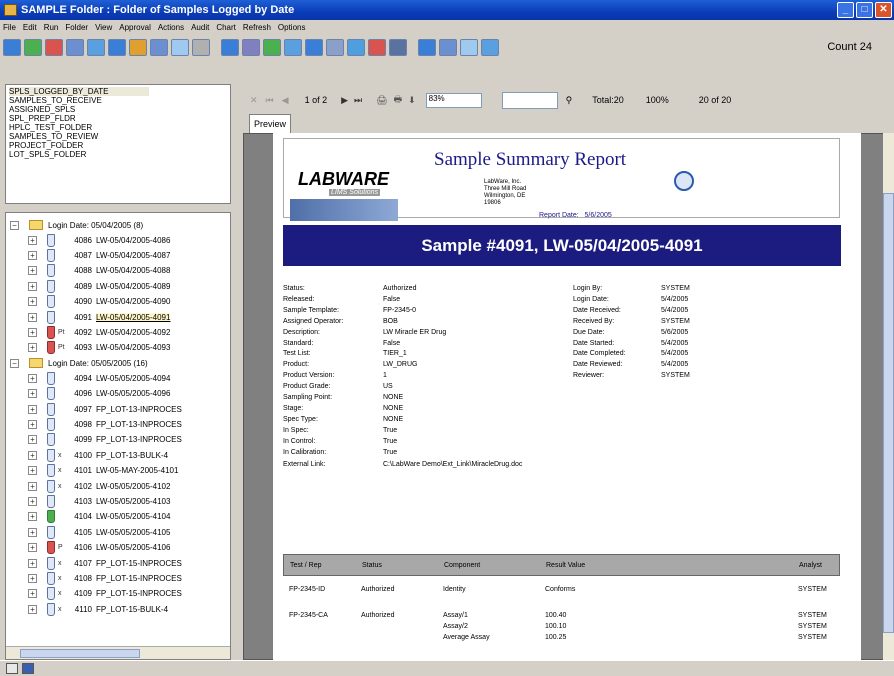 The height and width of the screenshot is (676, 894). Describe the element at coordinates (105, 409) in the screenshot. I see `tree-item-4097: +4097 FP_LOT-13-INPROCES` at that location.